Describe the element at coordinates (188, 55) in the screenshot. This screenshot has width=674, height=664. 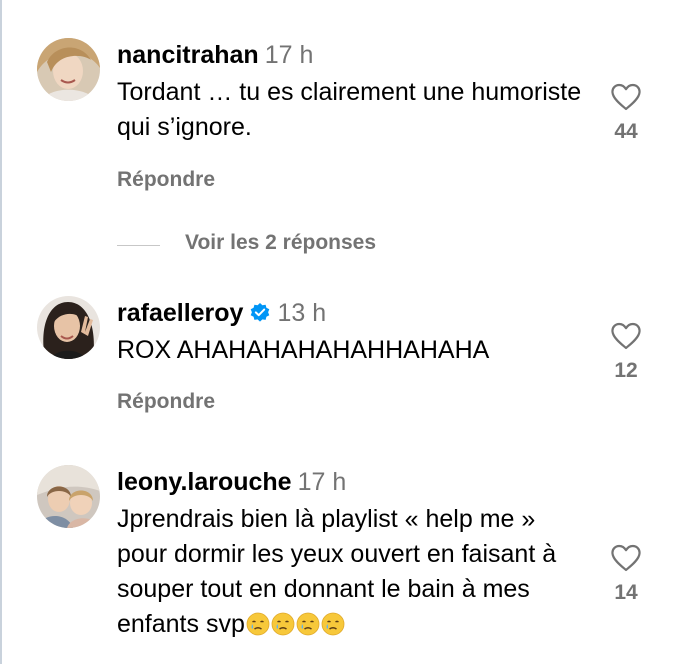
I see `username: nancitrahan` at that location.